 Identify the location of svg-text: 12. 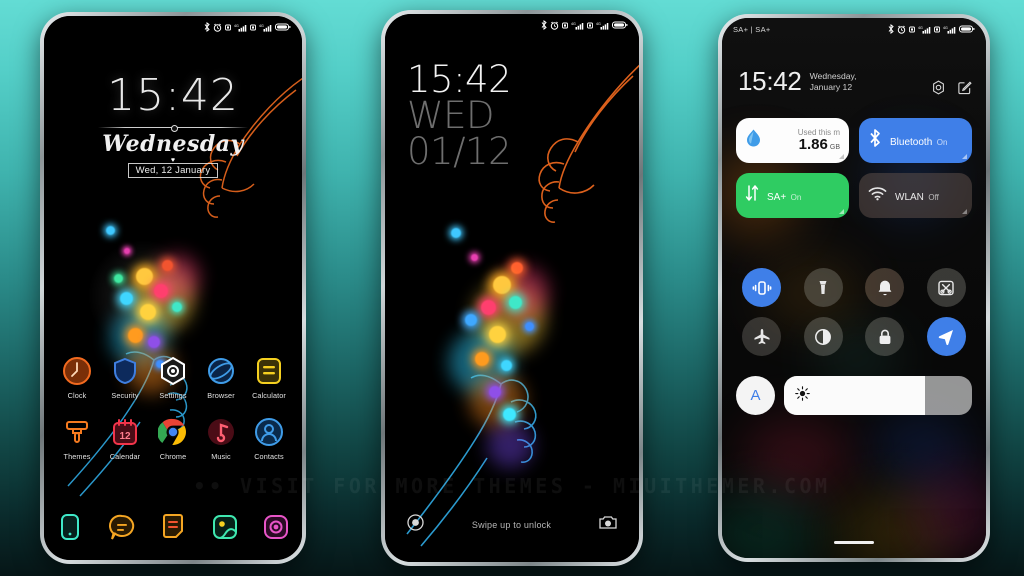
(125, 436).